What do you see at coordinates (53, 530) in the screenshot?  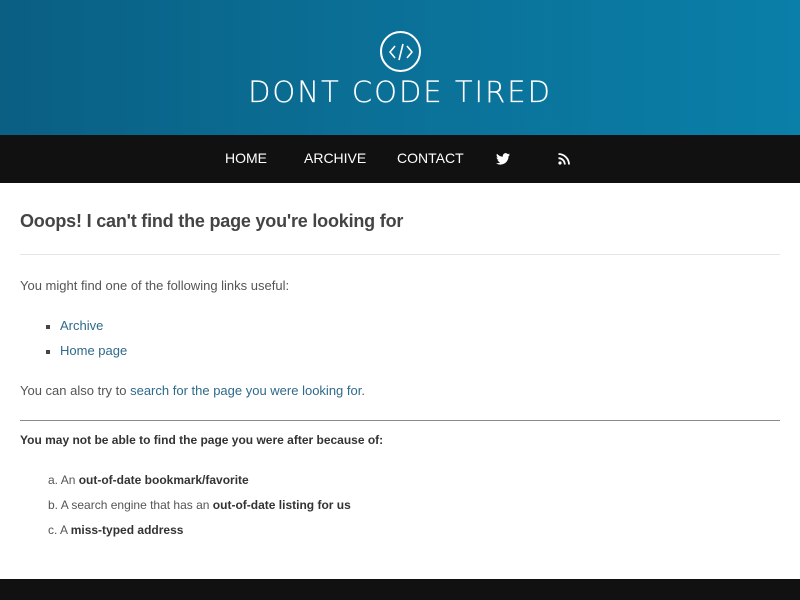 I see `list-marker: c.` at bounding box center [53, 530].